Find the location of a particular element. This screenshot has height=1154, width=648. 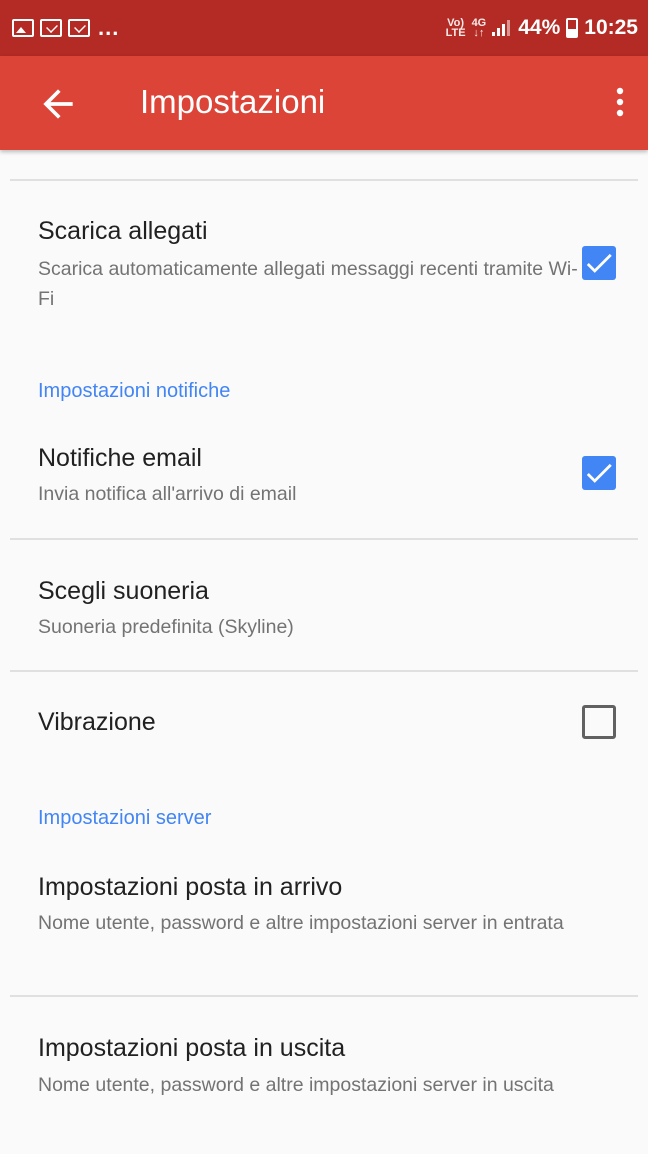

data-label-bottom: ↓↑ is located at coordinates (479, 33).